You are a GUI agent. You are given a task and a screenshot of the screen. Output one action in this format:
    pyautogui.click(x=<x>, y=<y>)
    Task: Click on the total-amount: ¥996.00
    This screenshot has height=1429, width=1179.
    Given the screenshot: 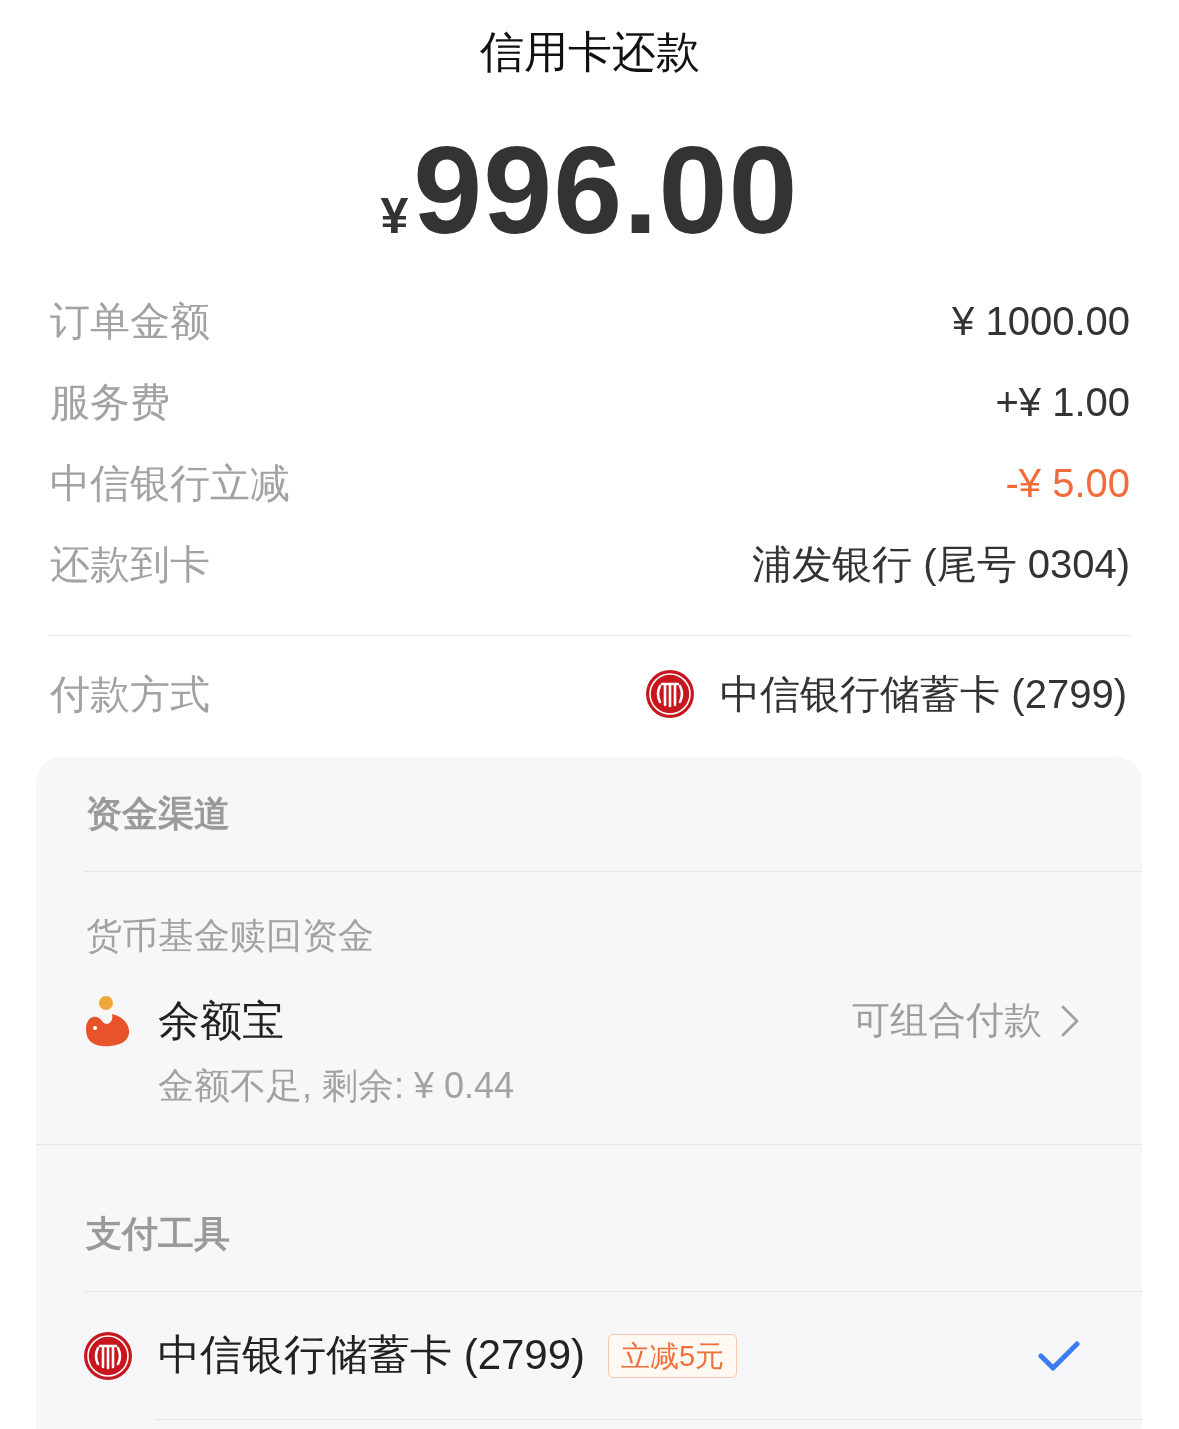 What is the action you would take?
    pyautogui.click(x=589, y=190)
    